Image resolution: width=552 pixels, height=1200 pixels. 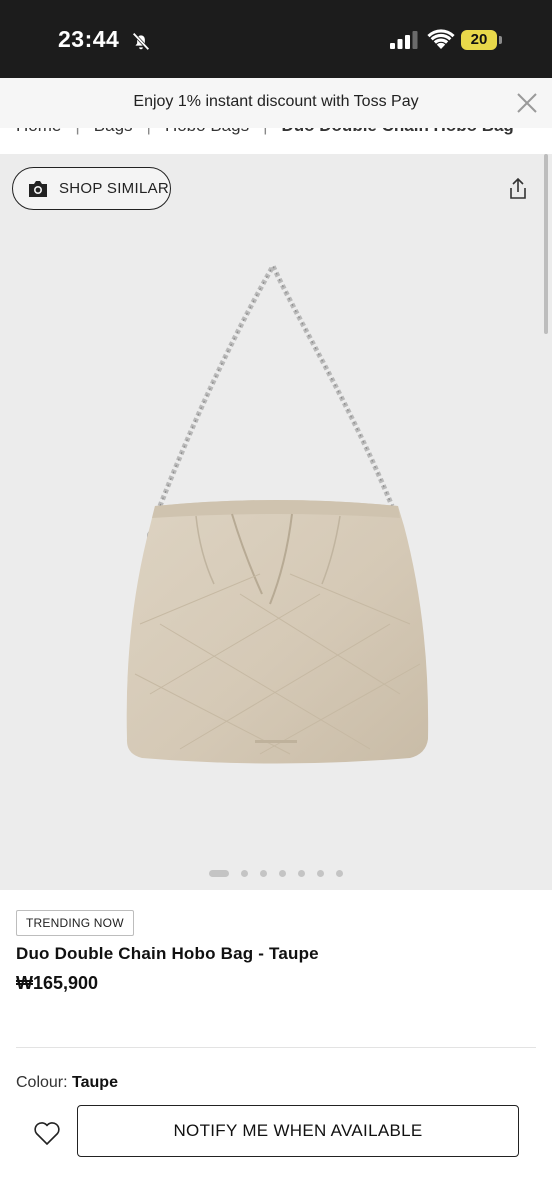 I want to click on notify-me-button: NOTIFY ME WHEN AVAILABLE, so click(x=298, y=1131).